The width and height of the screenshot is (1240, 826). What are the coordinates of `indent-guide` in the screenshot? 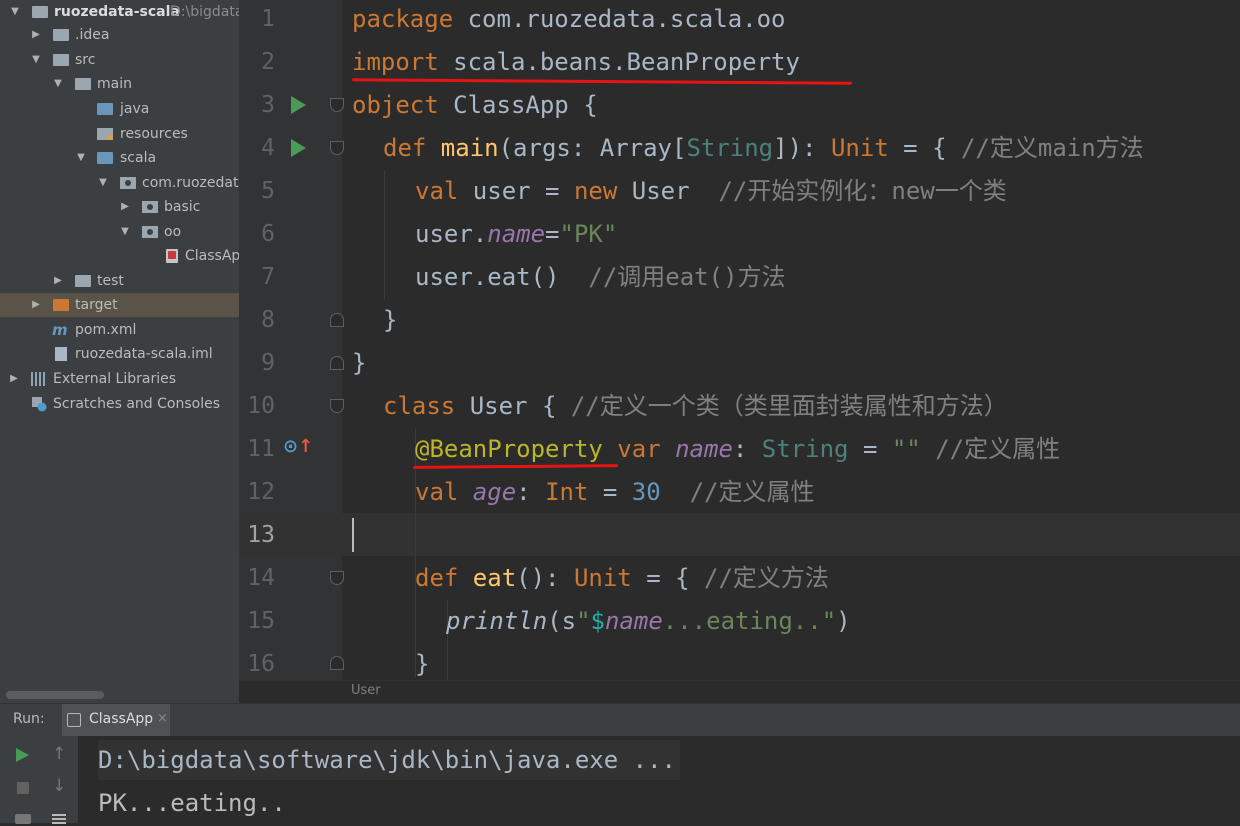 It's located at (384, 235).